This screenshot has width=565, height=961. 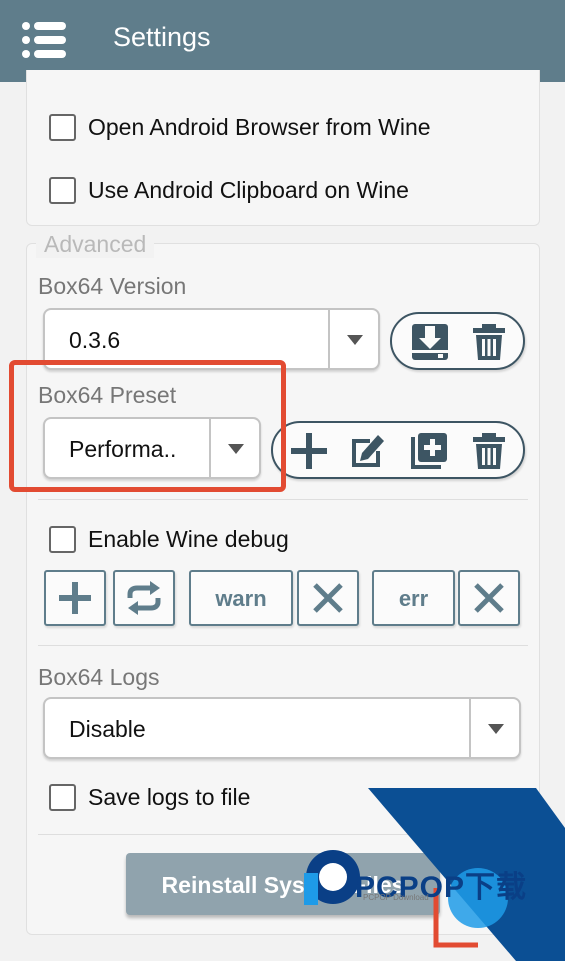 I want to click on watermark-graphic, so click(x=434, y=874).